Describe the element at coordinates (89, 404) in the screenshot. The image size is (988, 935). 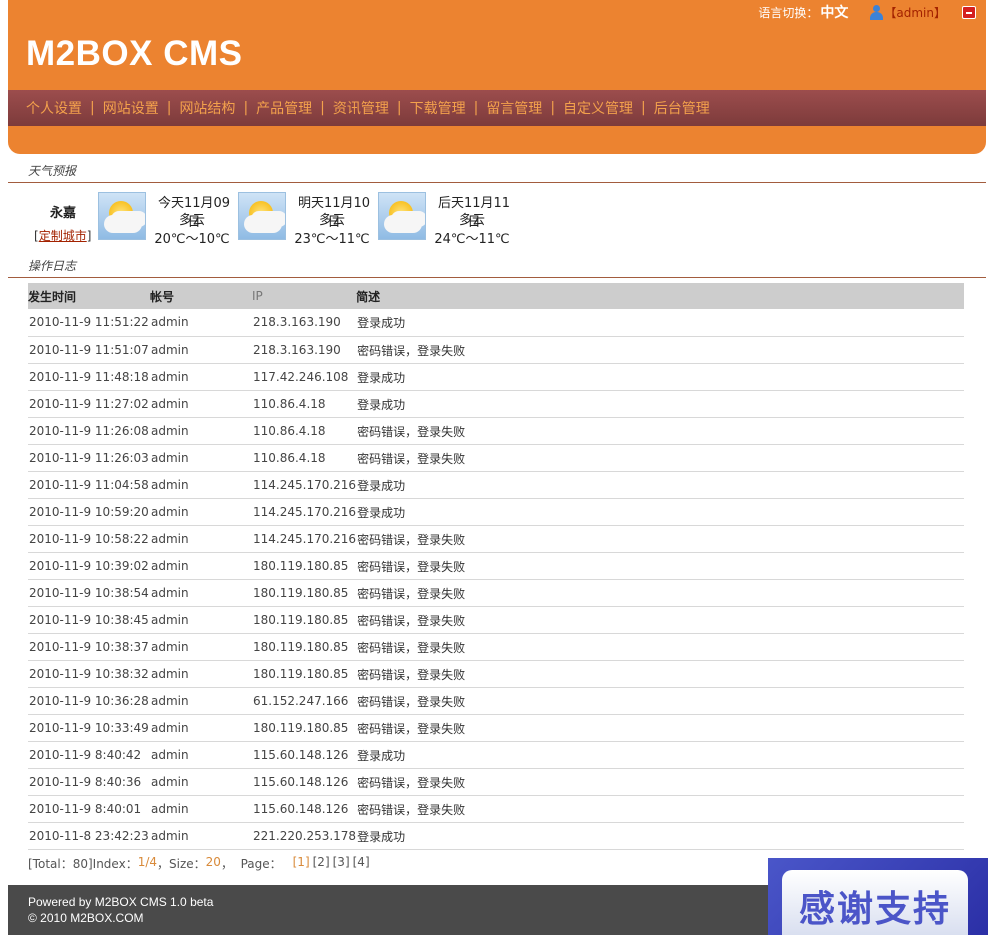
I see `log-time: 2010-11-9 11:27:02` at that location.